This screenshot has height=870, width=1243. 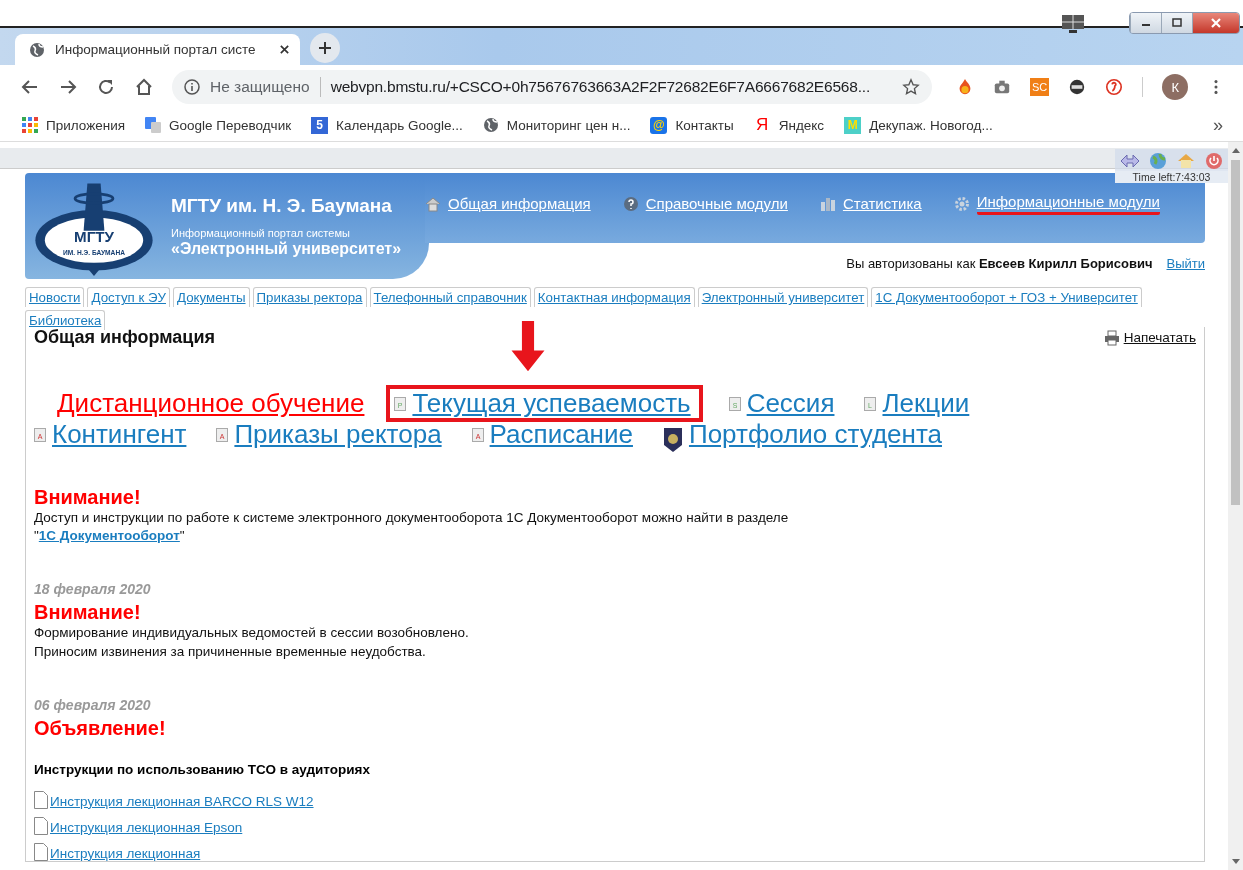 What do you see at coordinates (411, 518) in the screenshot?
I see `news-text: Доступ и инструкции по работе к системе электронного документооборота 1С Документооборот можно найти в разделе` at bounding box center [411, 518].